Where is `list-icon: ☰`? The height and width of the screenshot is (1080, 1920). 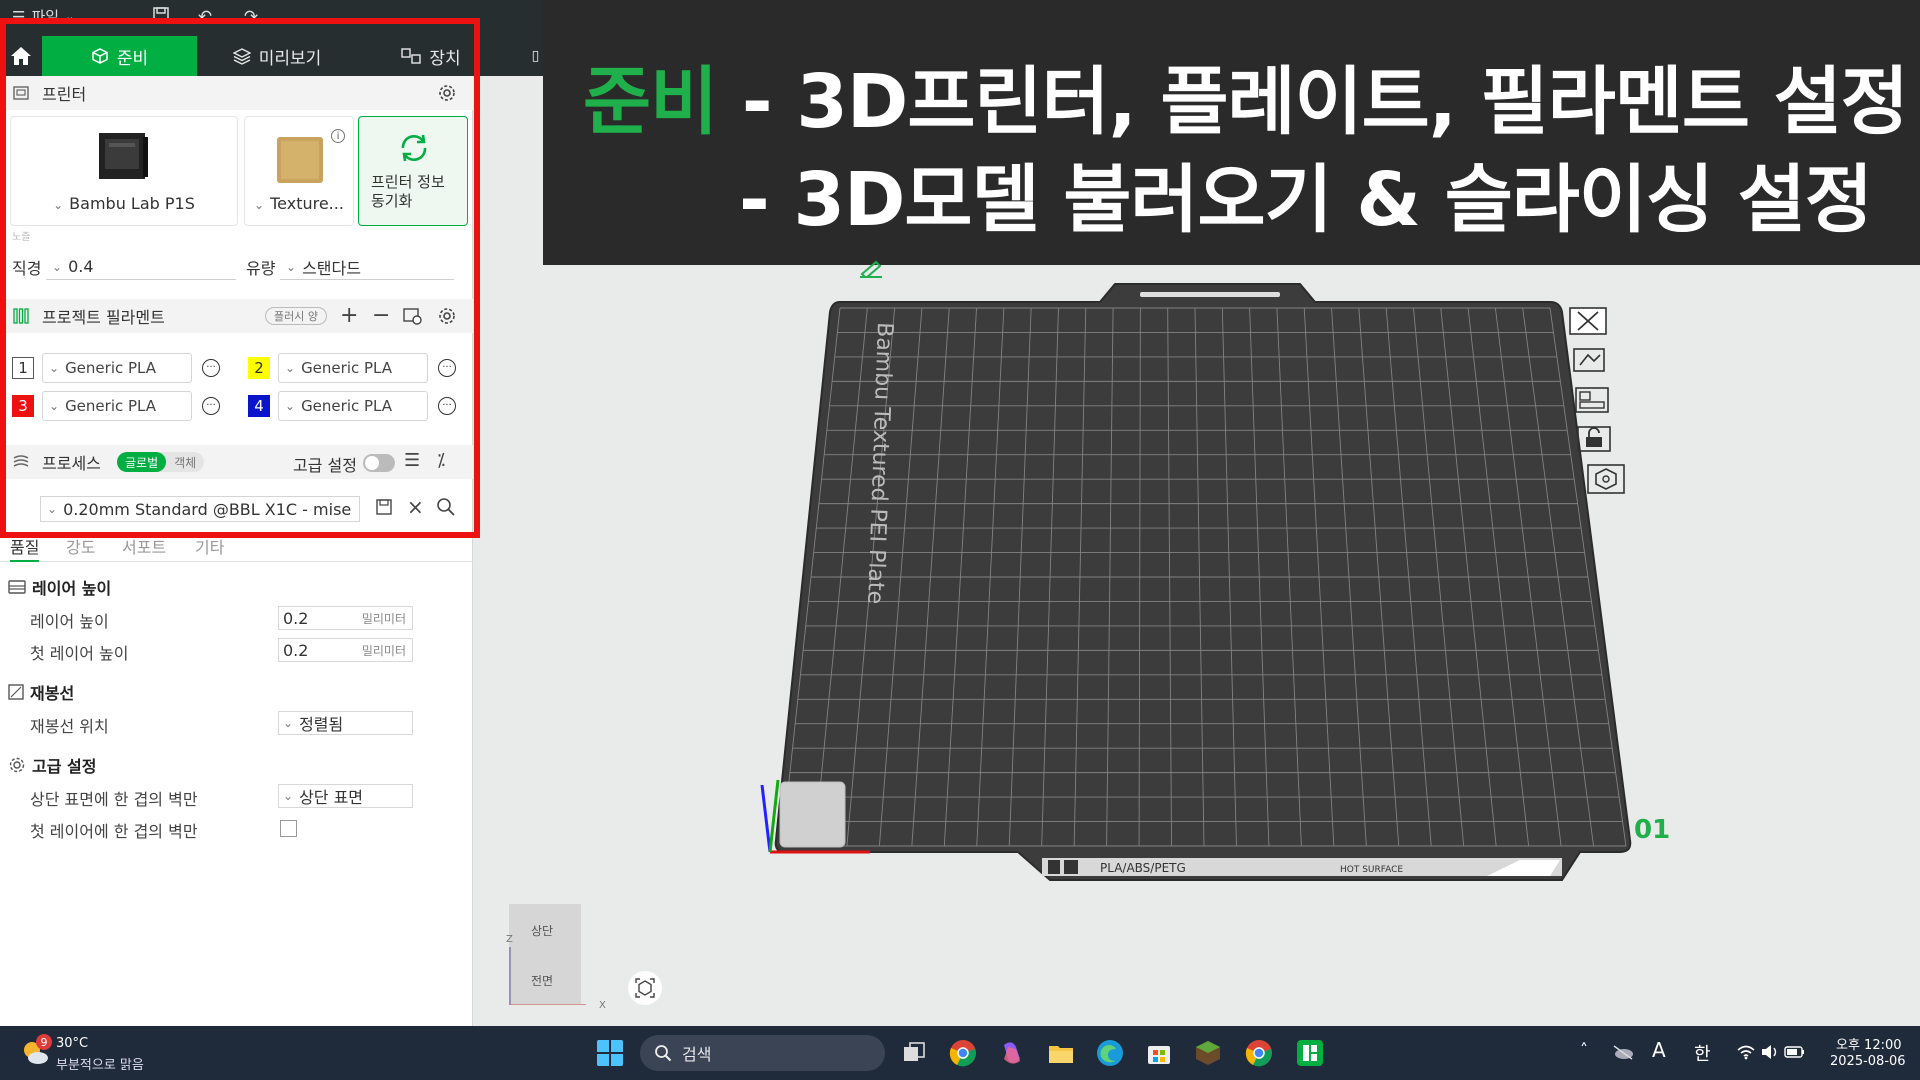 list-icon: ☰ is located at coordinates (412, 460).